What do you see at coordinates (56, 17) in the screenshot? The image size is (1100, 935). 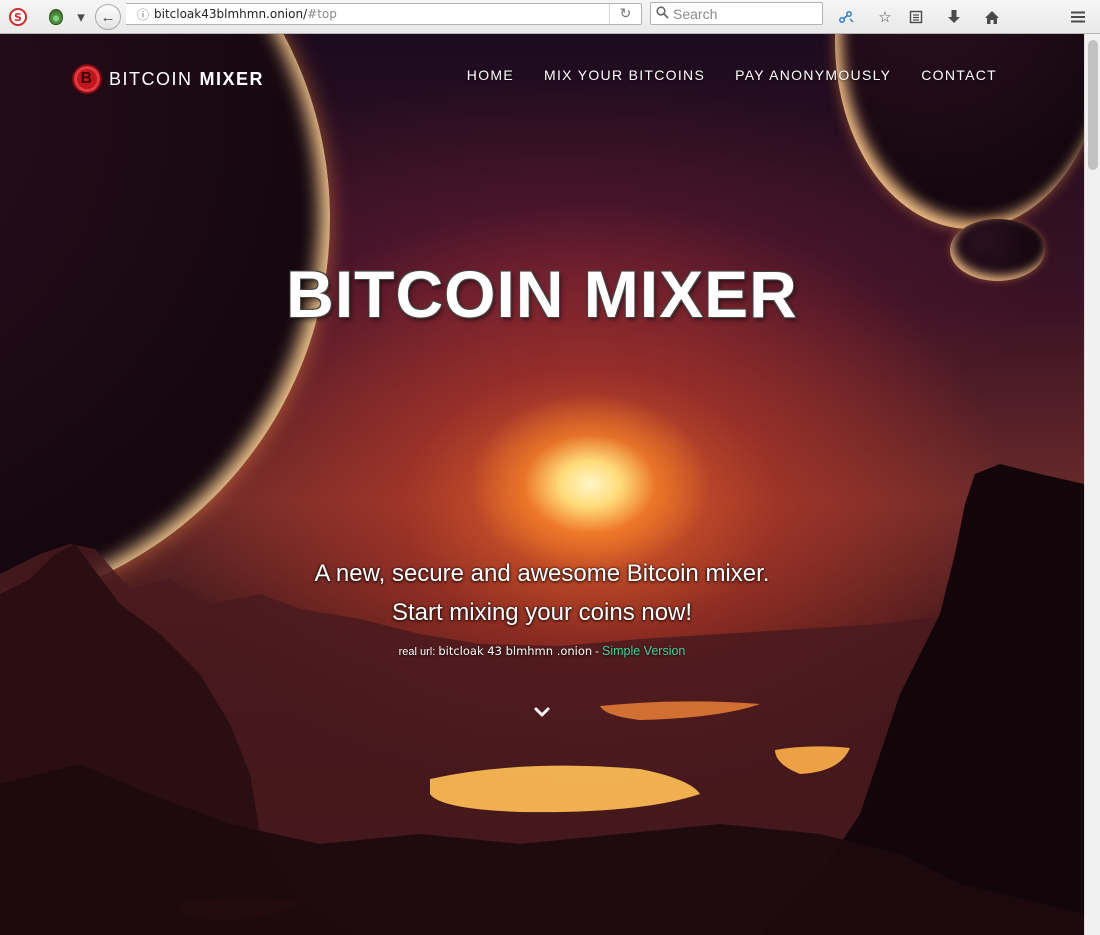 I see `tor-onion-icon` at bounding box center [56, 17].